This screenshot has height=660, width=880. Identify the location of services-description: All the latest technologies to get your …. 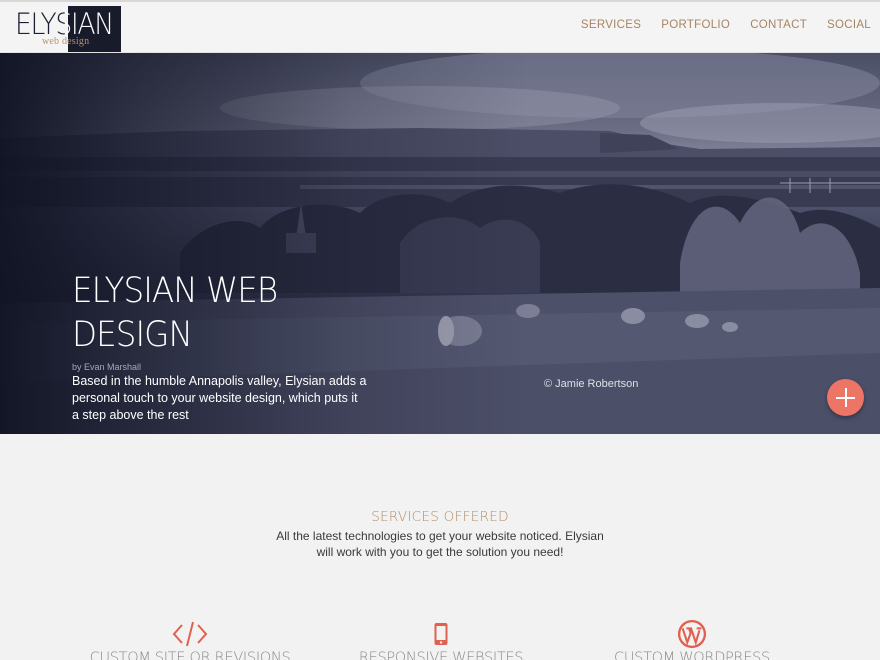
(440, 544).